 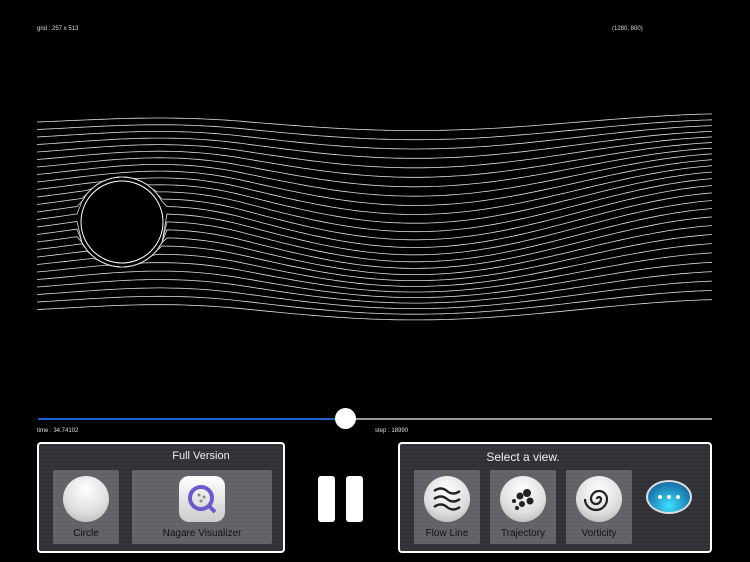 I want to click on full-version-panel: Full Version Circle Nagare Visualizer, so click(x=161, y=497).